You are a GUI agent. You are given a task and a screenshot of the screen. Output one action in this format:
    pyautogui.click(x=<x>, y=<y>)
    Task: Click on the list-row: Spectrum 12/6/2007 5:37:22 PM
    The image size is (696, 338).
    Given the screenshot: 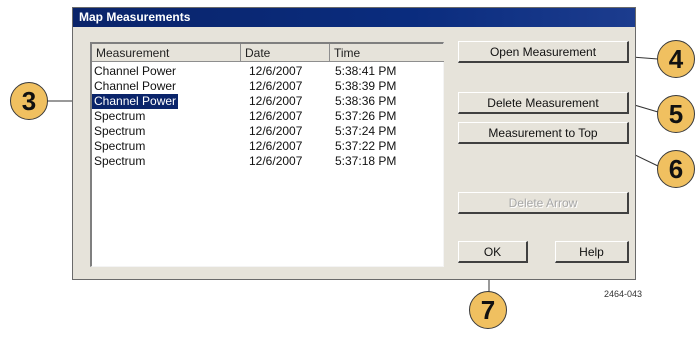 What is the action you would take?
    pyautogui.click(x=268, y=146)
    